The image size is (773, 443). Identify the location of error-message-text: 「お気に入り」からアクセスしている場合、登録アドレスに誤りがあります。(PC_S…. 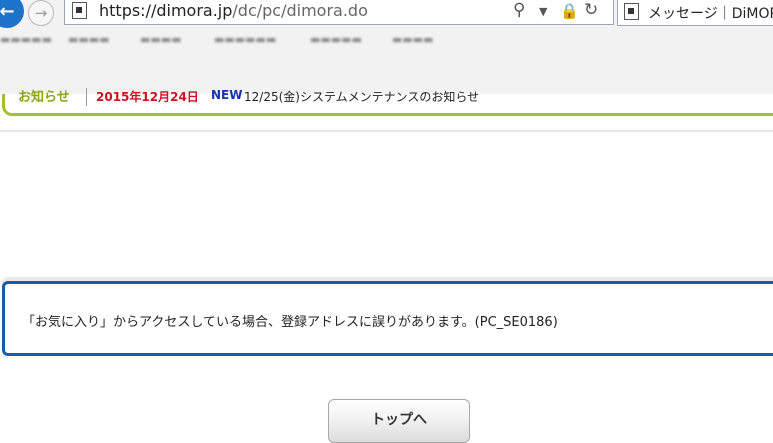
(290, 322).